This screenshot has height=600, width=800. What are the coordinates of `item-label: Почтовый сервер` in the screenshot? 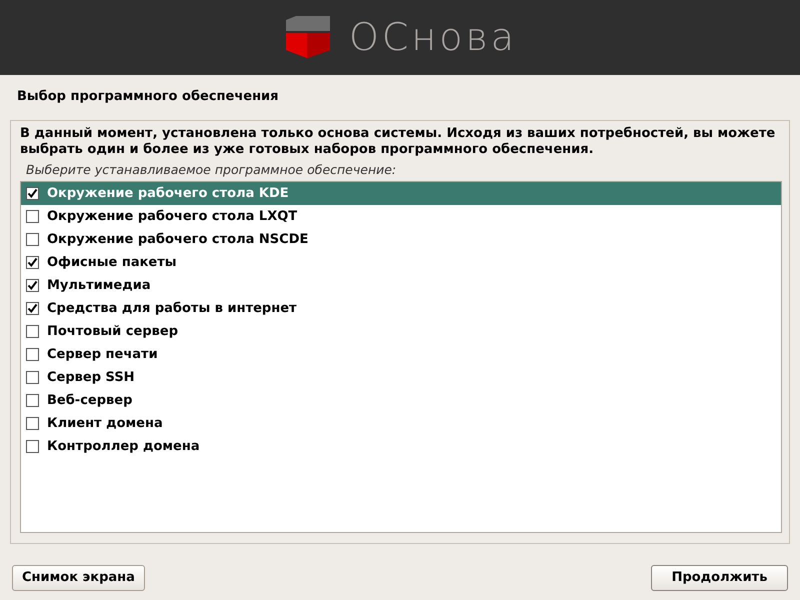 It's located at (112, 331).